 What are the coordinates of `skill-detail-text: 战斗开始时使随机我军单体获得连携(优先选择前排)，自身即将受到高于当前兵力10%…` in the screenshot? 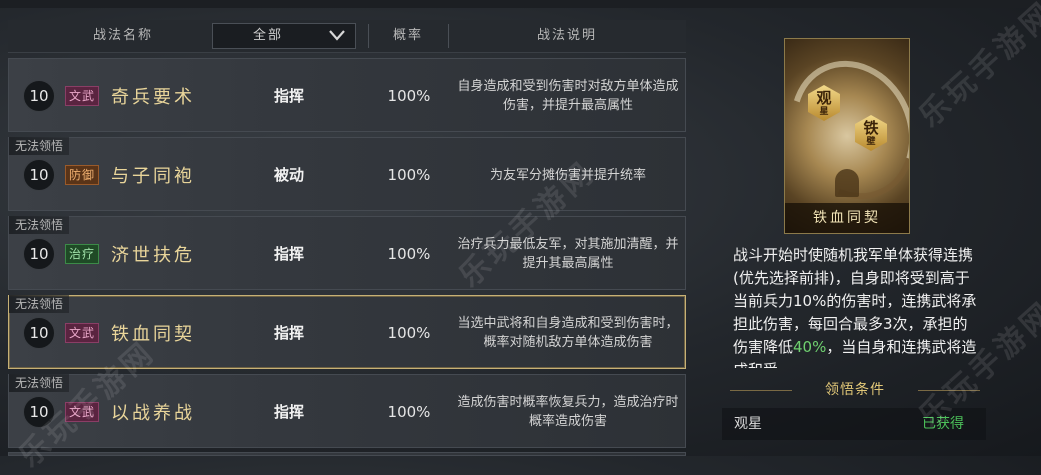 It's located at (855, 307).